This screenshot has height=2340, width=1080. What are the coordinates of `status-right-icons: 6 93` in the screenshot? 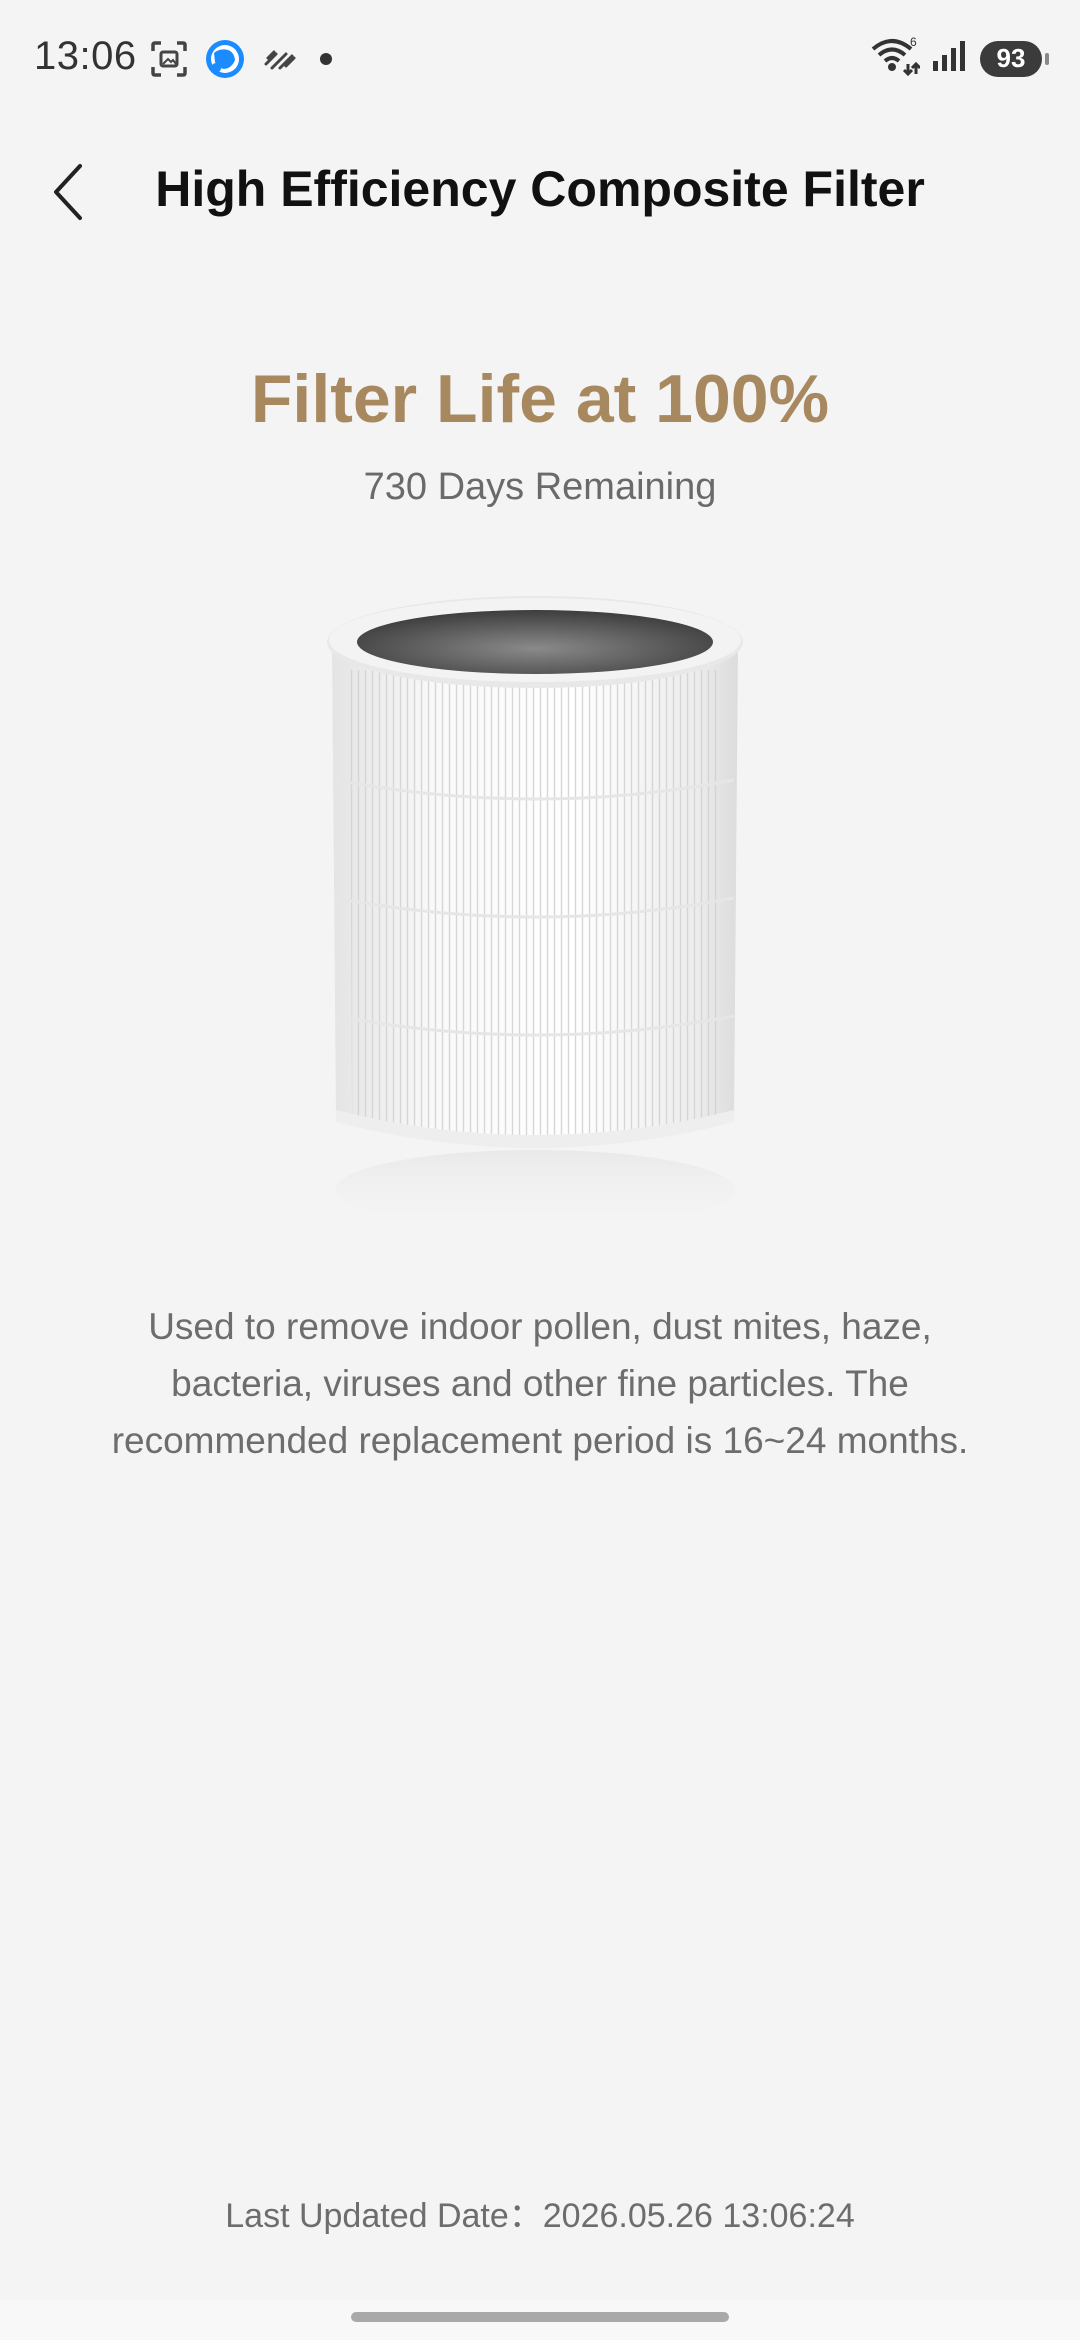 It's located at (959, 58).